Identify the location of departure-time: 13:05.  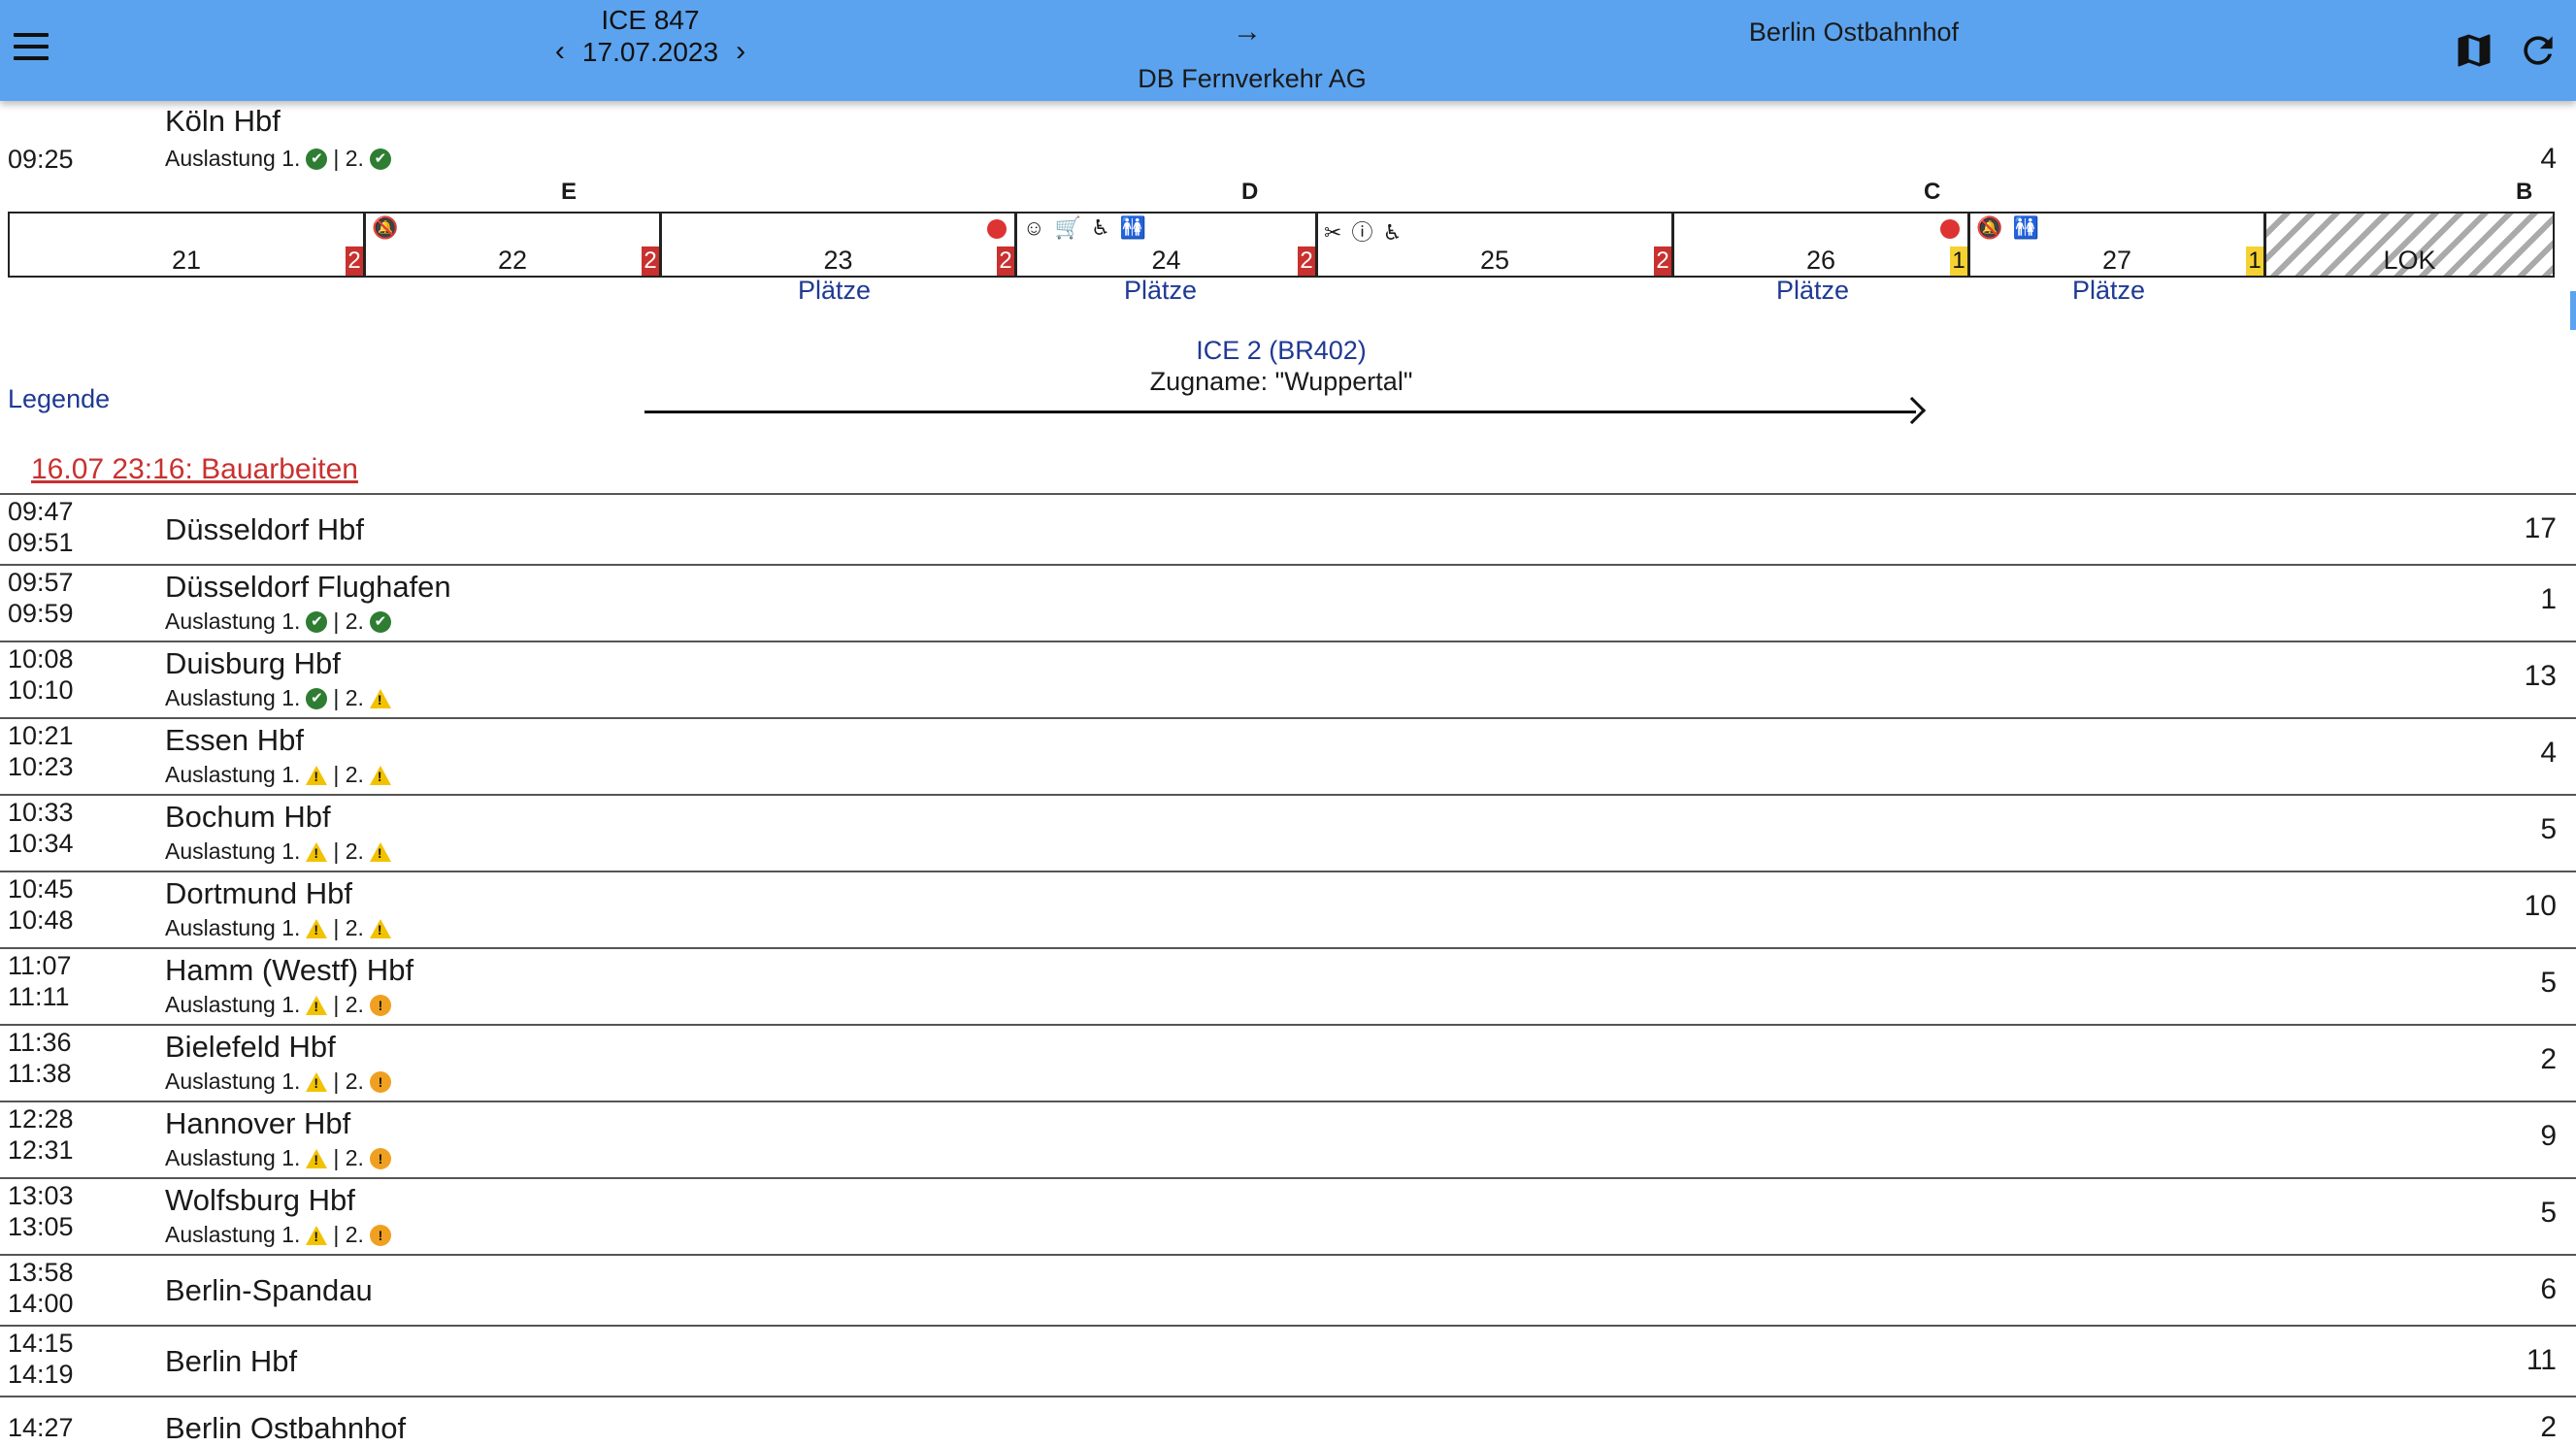
(41, 1226).